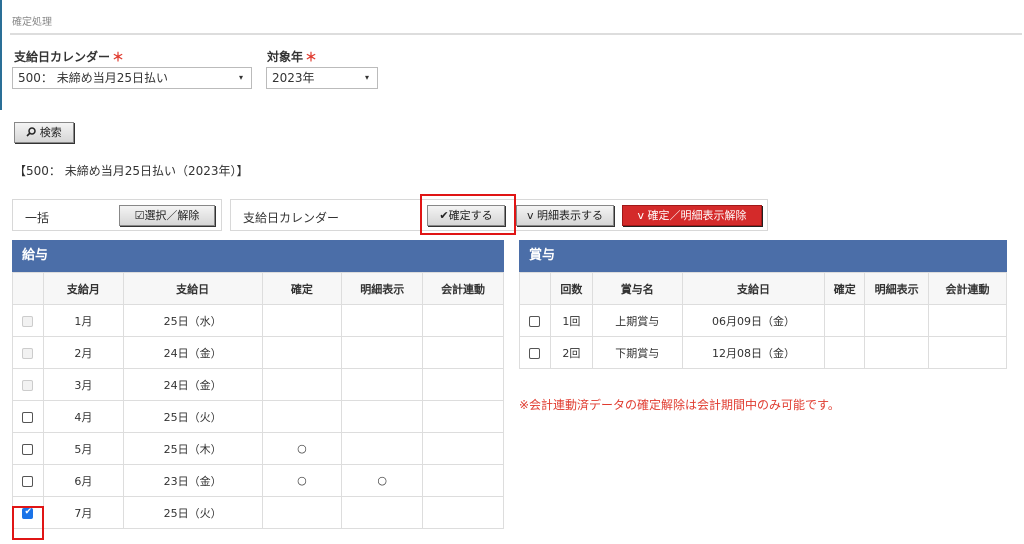 This screenshot has height=544, width=1024. What do you see at coordinates (293, 78) in the screenshot?
I see `year-select-value: 2023年` at bounding box center [293, 78].